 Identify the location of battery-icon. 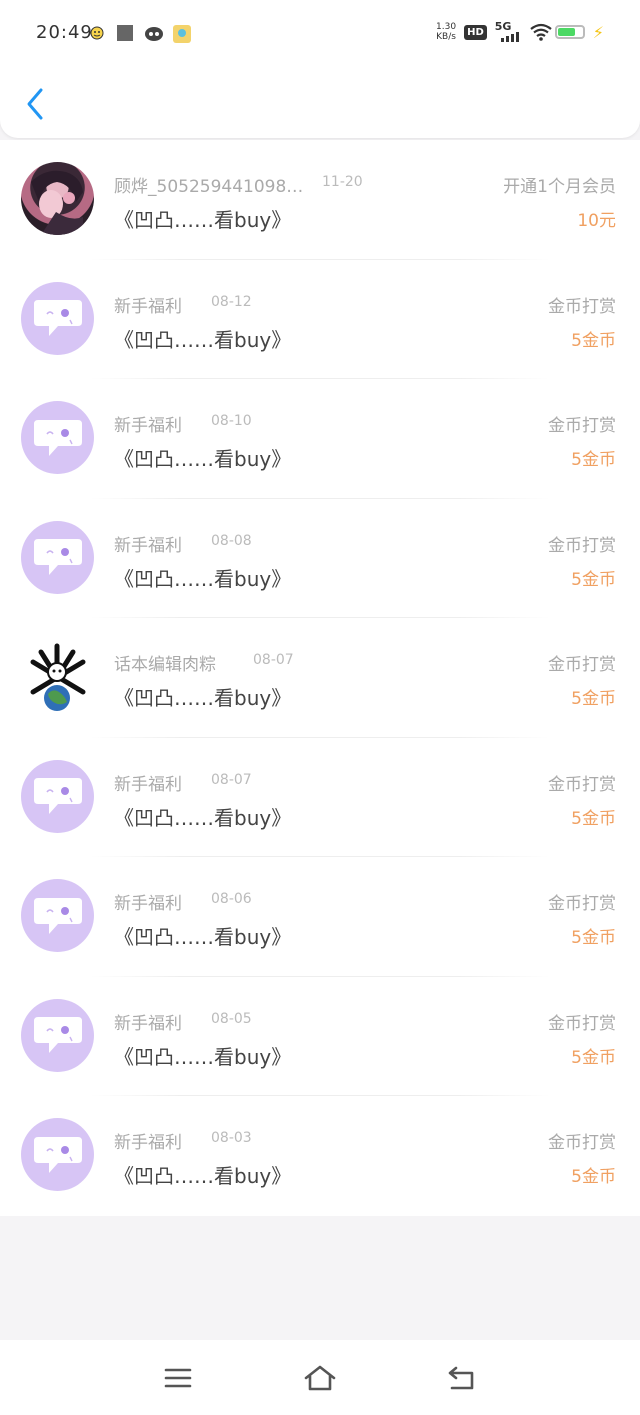
(569, 32).